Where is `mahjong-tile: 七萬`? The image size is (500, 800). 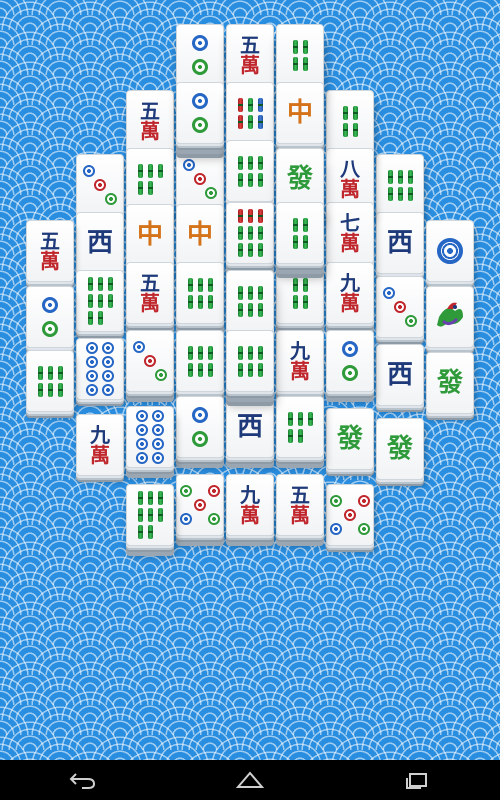 mahjong-tile: 七萬 is located at coordinates (350, 233).